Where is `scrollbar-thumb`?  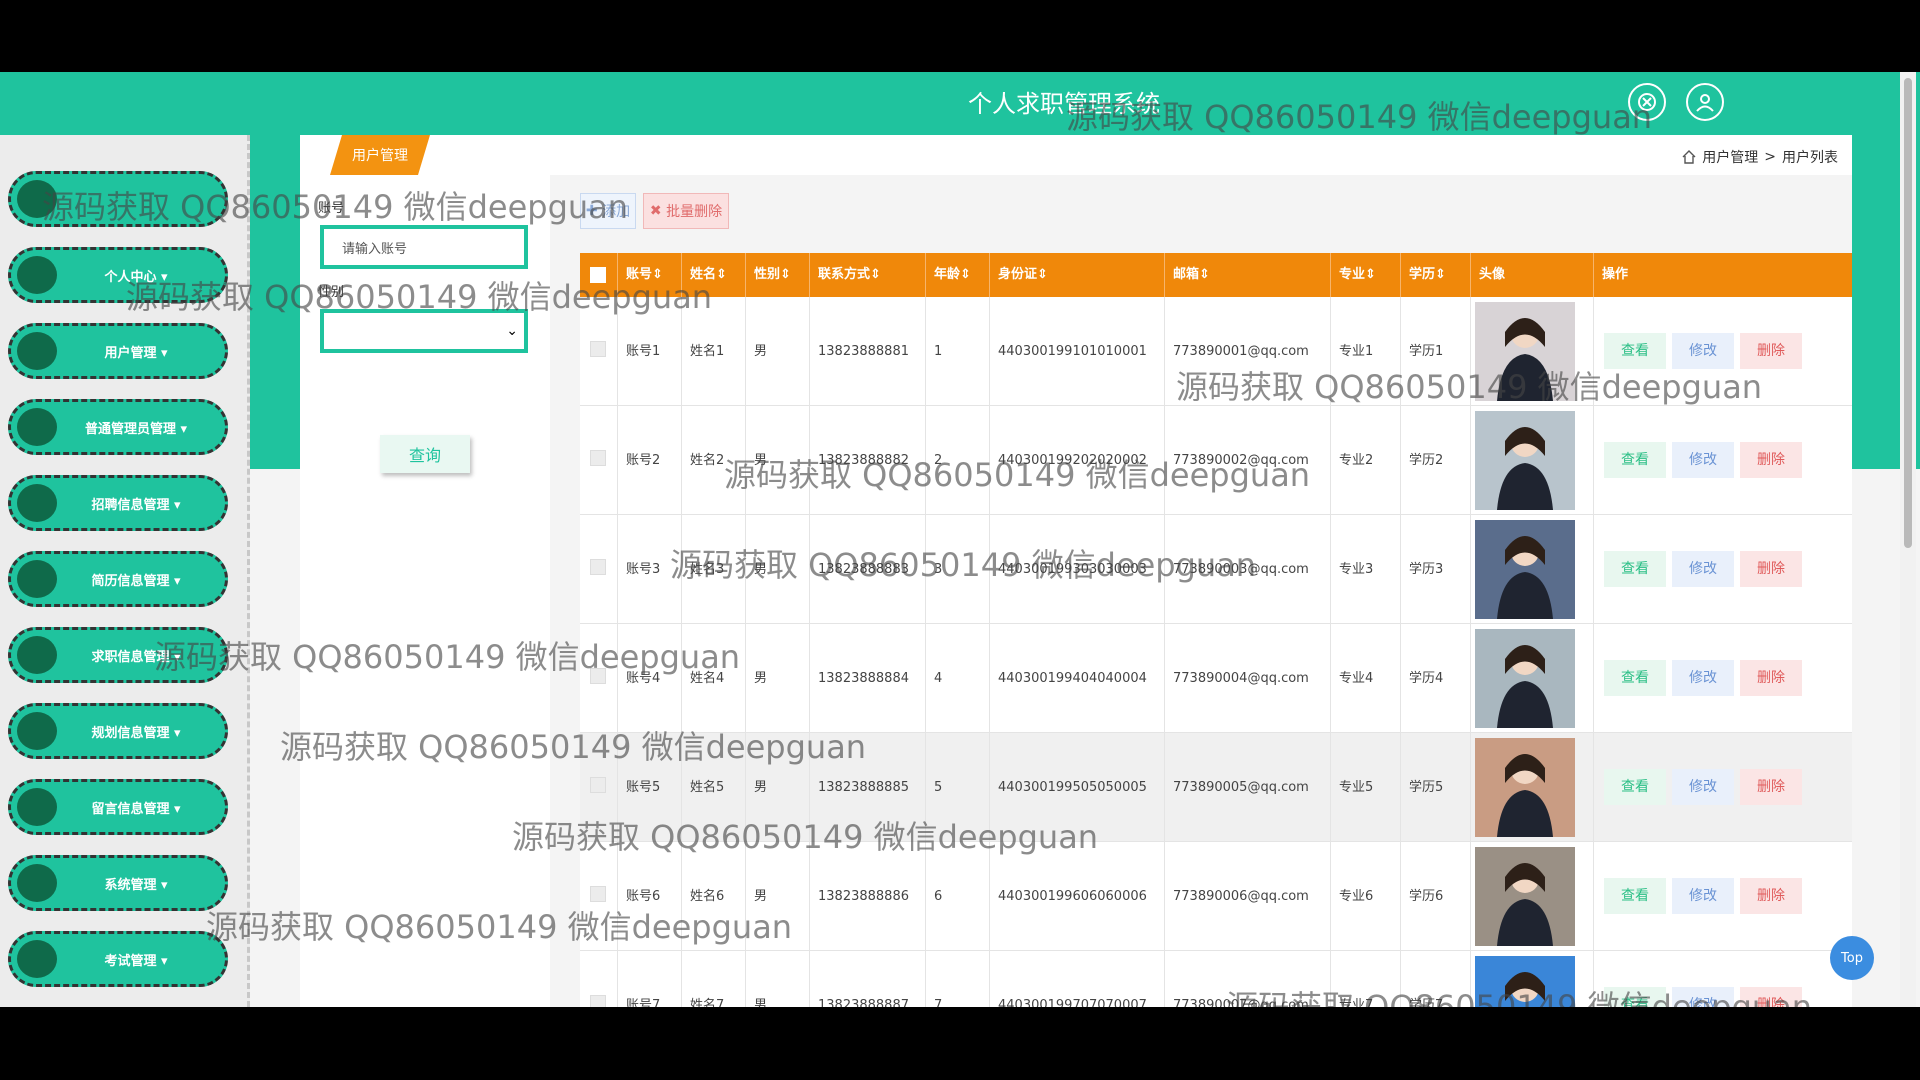 scrollbar-thumb is located at coordinates (1908, 313).